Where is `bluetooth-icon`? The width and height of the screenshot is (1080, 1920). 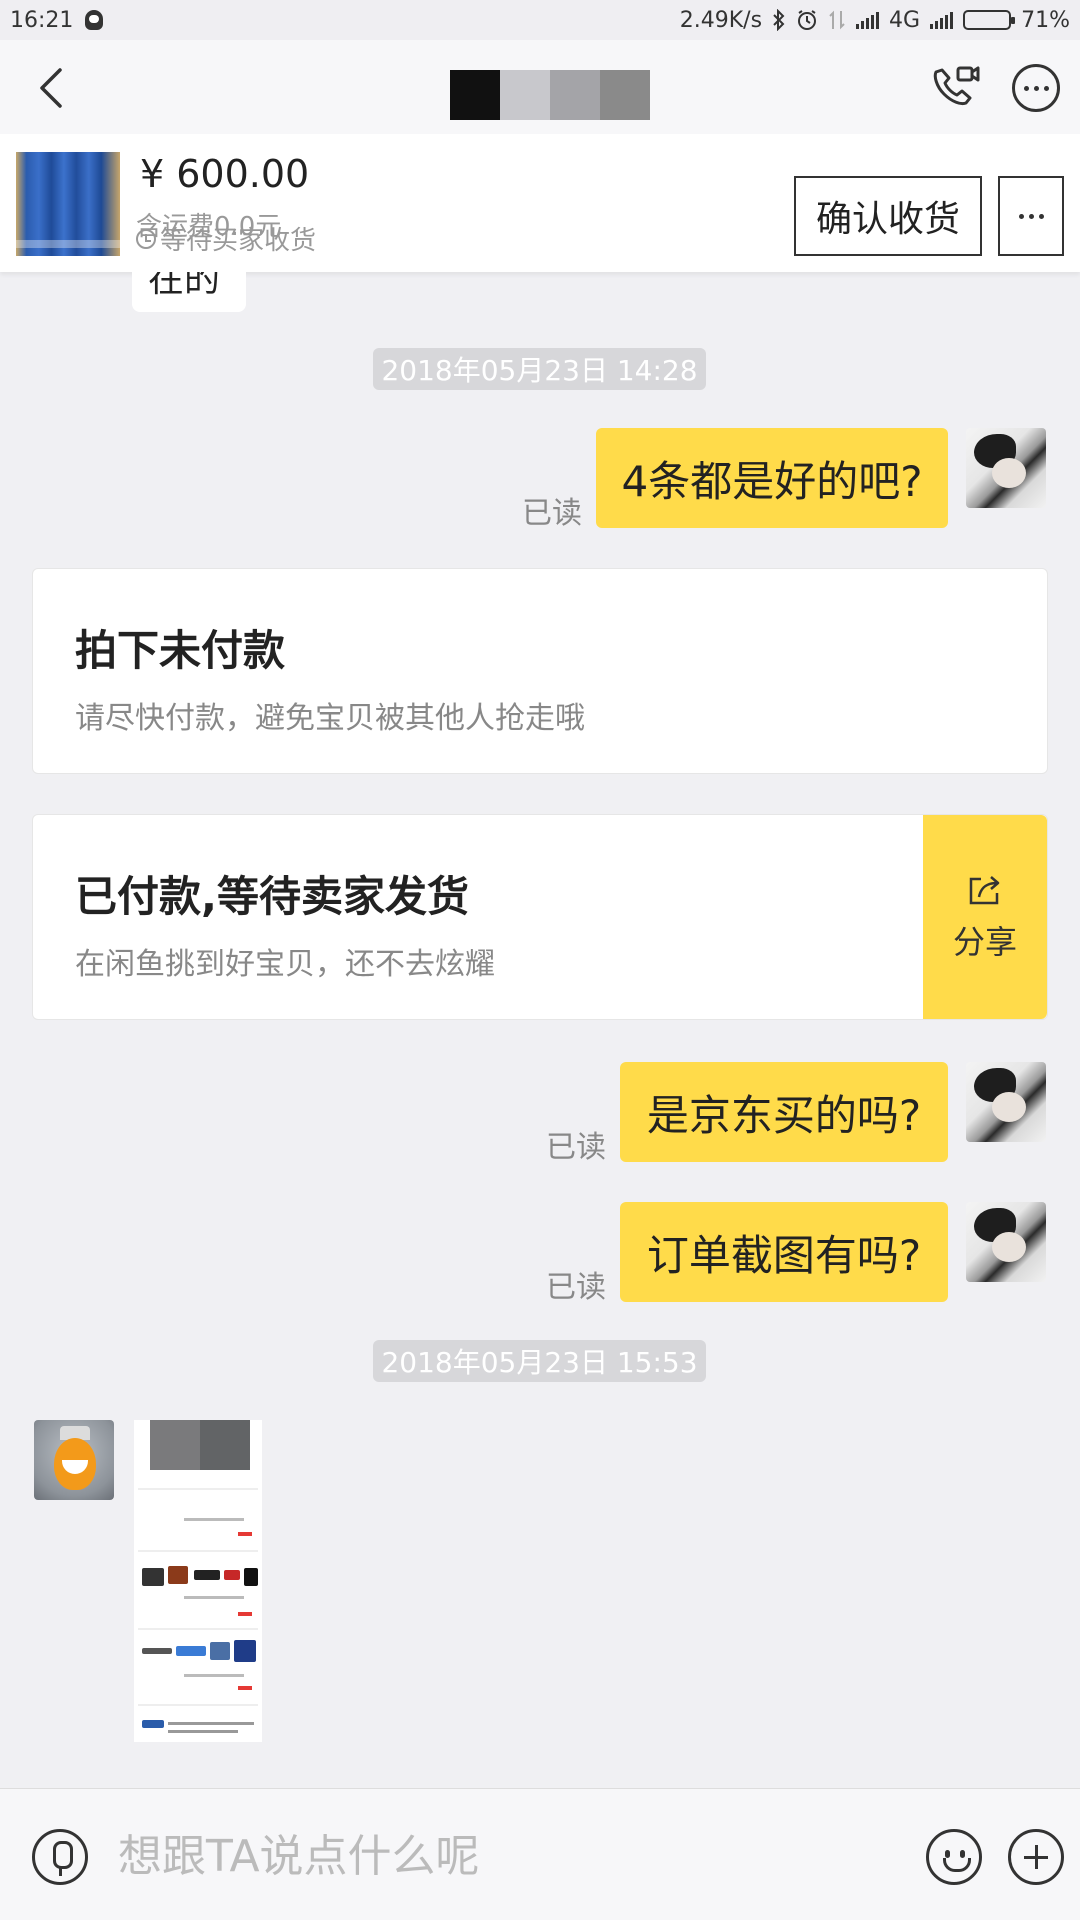
bluetooth-icon is located at coordinates (779, 20).